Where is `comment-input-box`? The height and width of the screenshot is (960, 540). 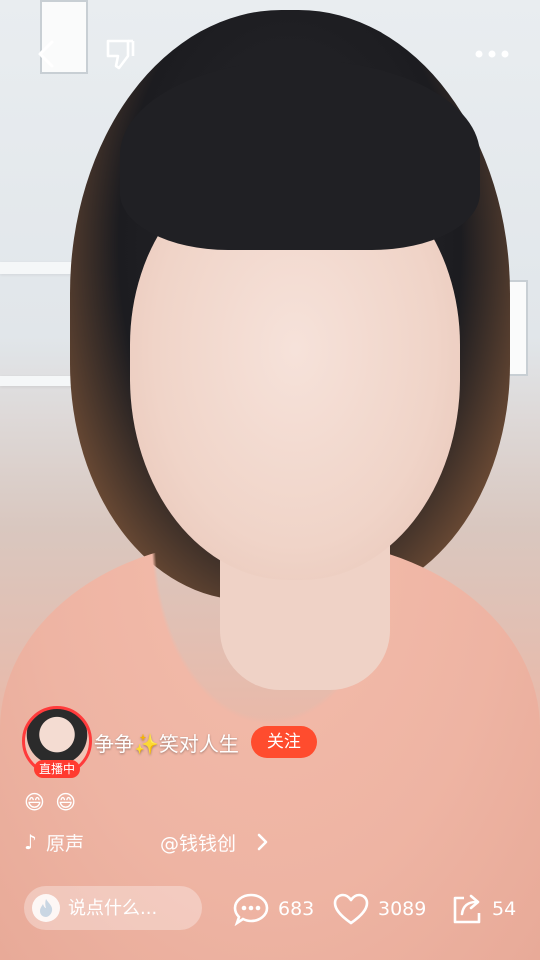
comment-input-box is located at coordinates (113, 908).